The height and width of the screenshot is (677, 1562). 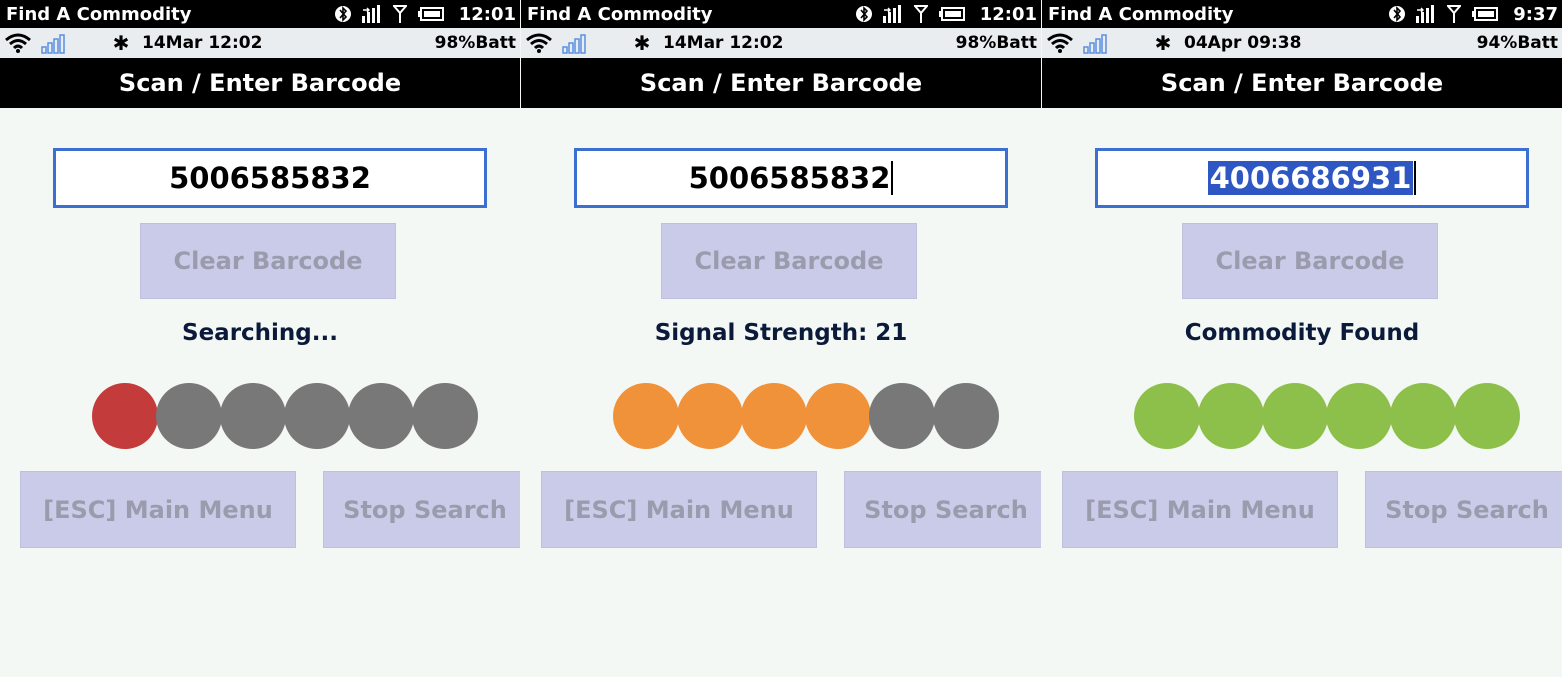 What do you see at coordinates (1302, 333) in the screenshot?
I see `search-status-text: Commodity Found` at bounding box center [1302, 333].